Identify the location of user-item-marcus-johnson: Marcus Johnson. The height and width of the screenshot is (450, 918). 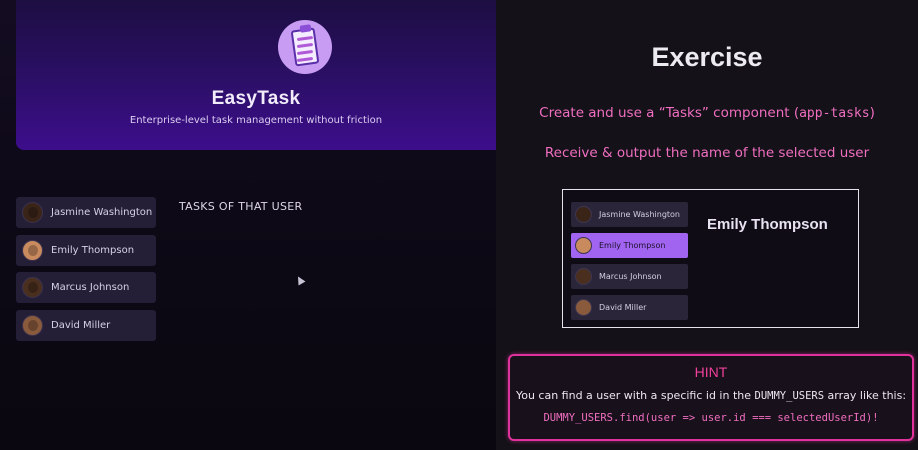
(86, 287).